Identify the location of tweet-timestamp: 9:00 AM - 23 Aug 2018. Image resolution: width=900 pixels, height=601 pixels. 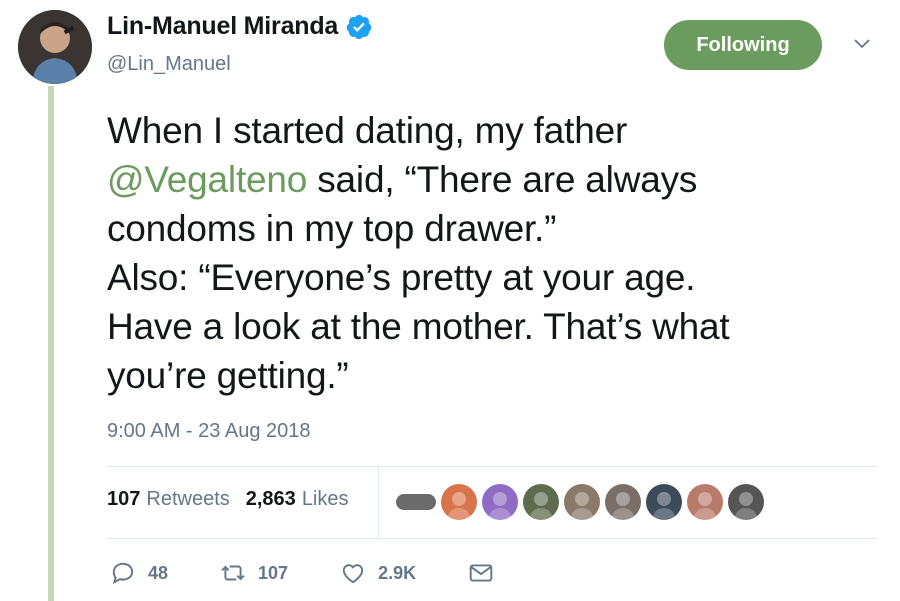
(209, 431).